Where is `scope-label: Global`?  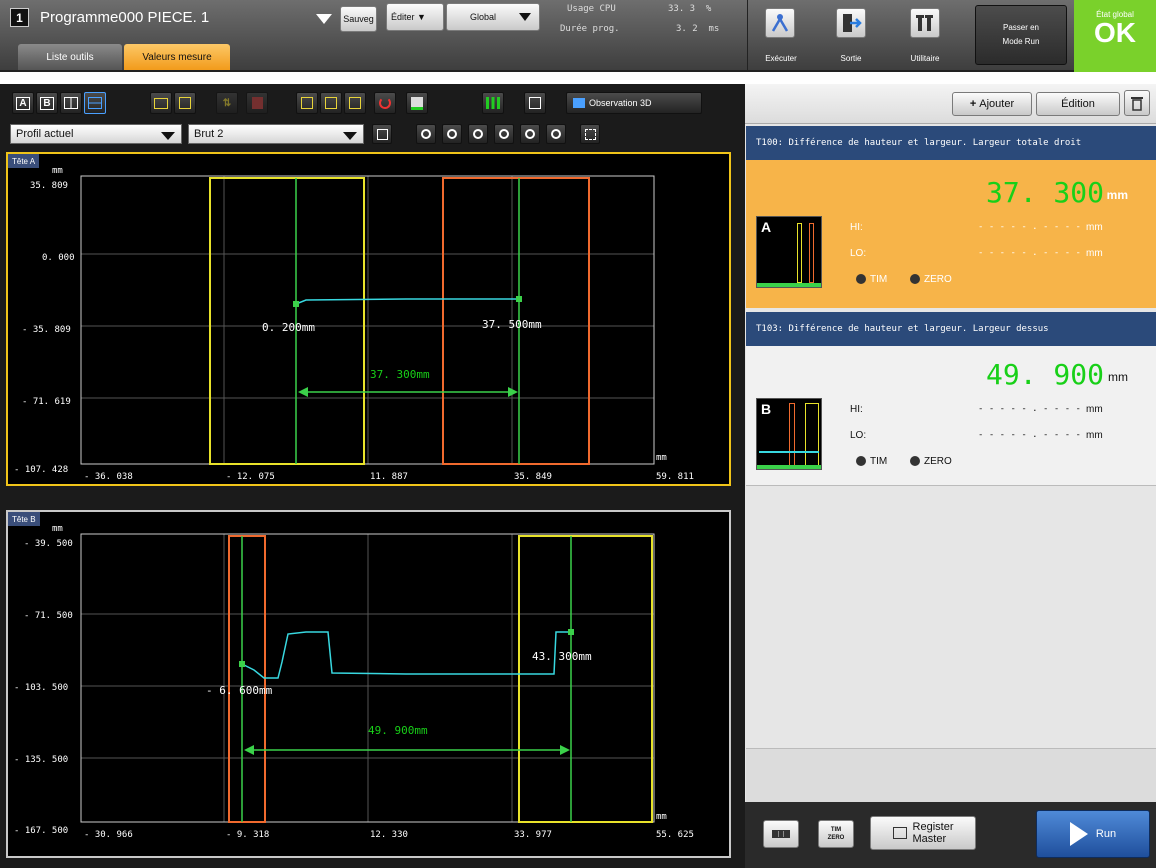 scope-label: Global is located at coordinates (482, 17).